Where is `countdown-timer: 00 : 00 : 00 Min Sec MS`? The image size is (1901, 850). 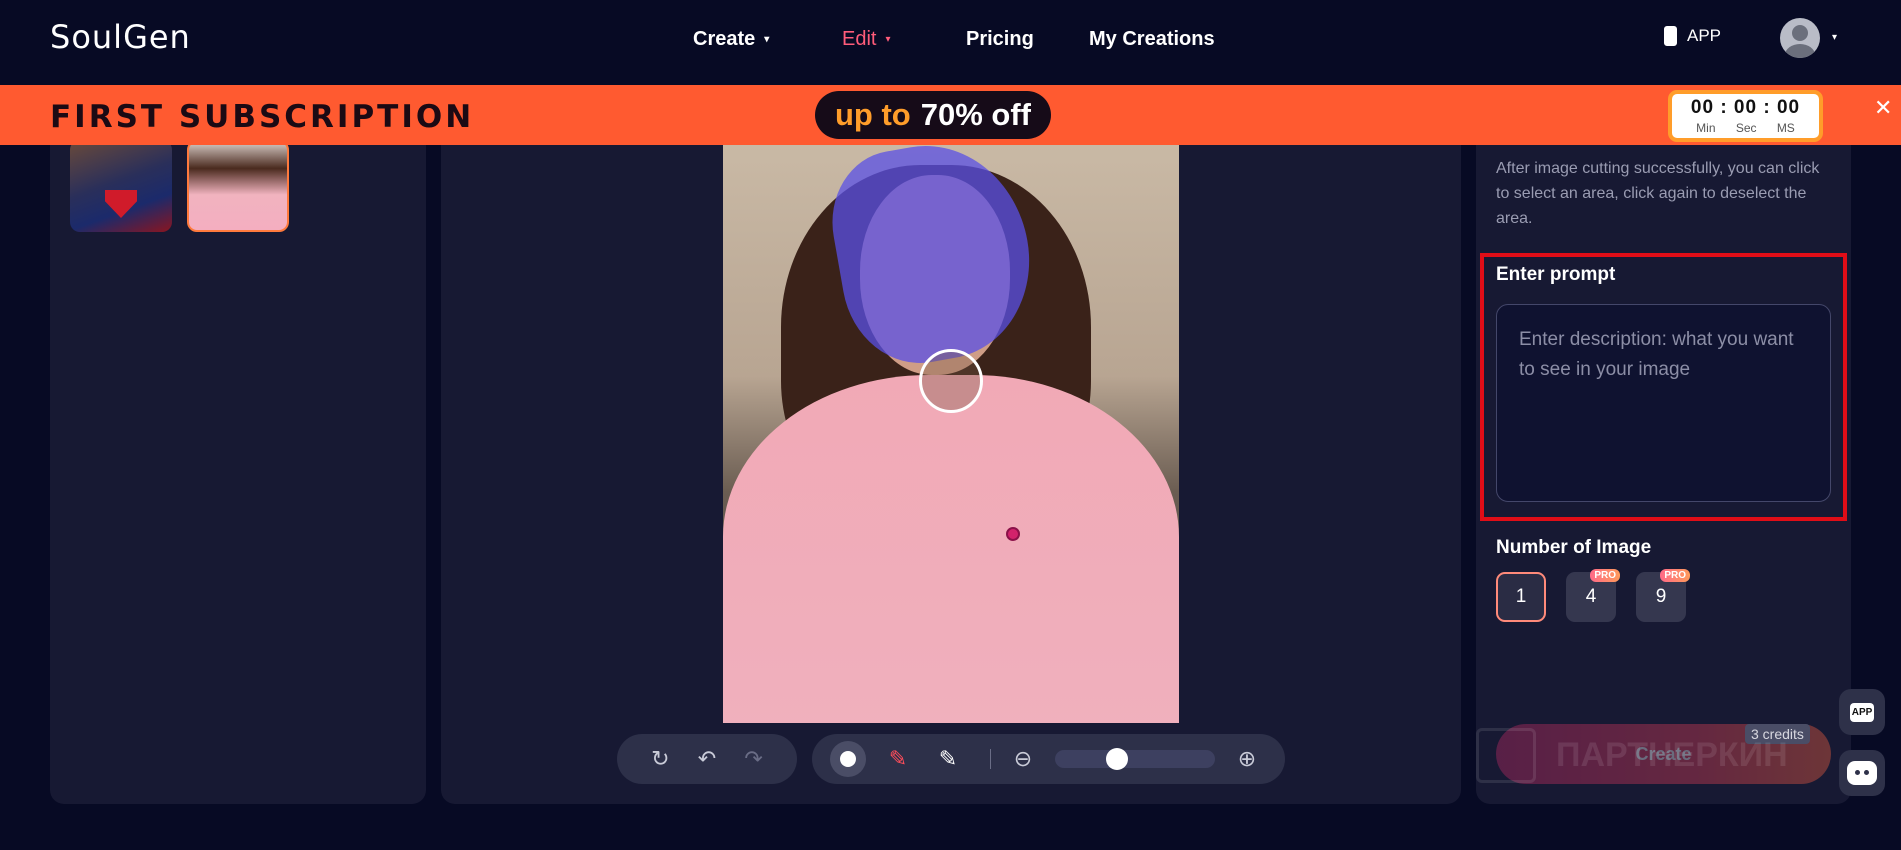 countdown-timer: 00 : 00 : 00 Min Sec MS is located at coordinates (1745, 116).